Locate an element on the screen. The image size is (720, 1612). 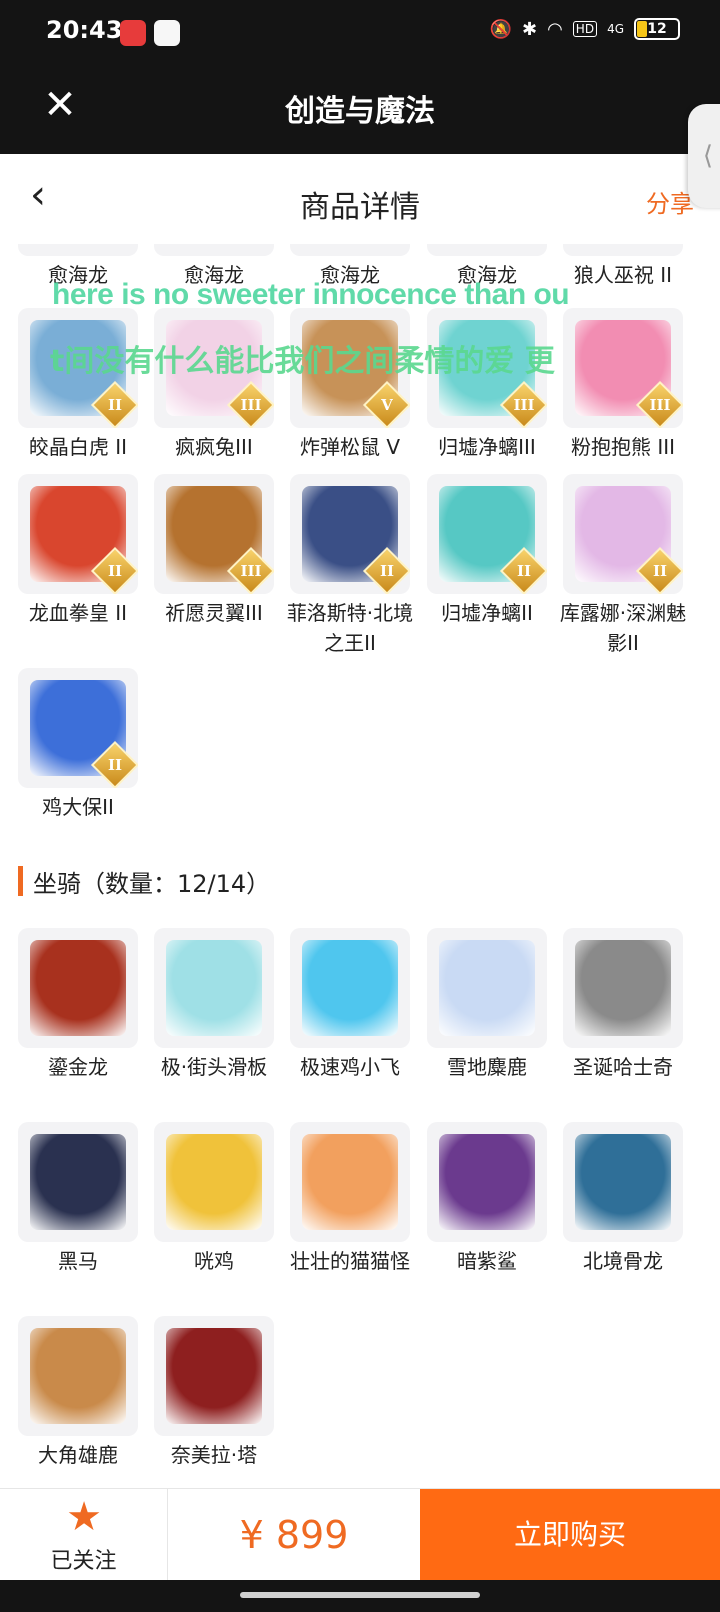
item-name: 菲洛斯特·北境之王II is located at coordinates (350, 628).